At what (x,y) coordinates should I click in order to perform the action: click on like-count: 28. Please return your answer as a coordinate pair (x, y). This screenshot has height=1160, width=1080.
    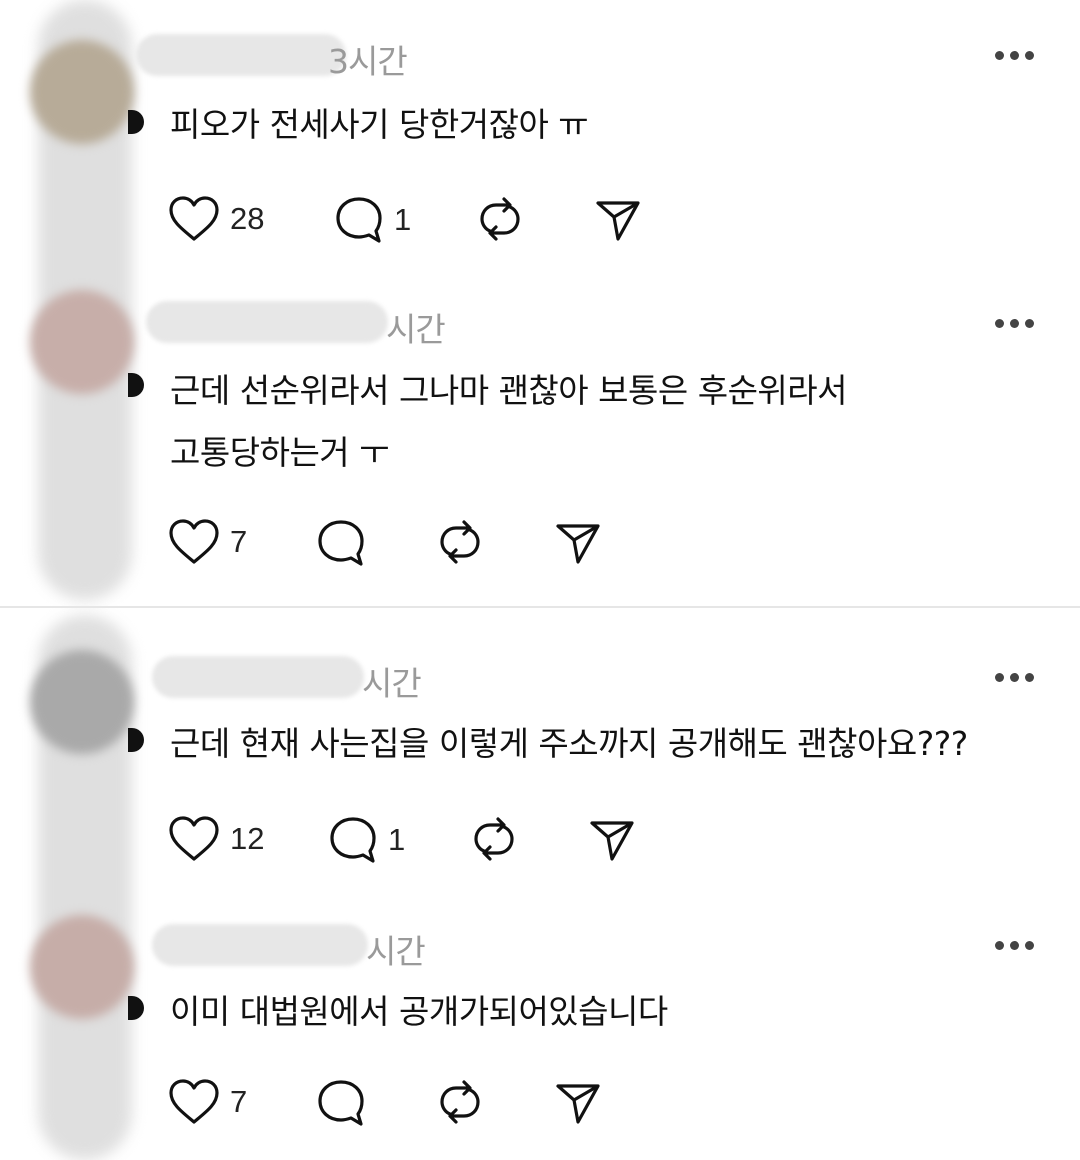
    Looking at the image, I should click on (247, 218).